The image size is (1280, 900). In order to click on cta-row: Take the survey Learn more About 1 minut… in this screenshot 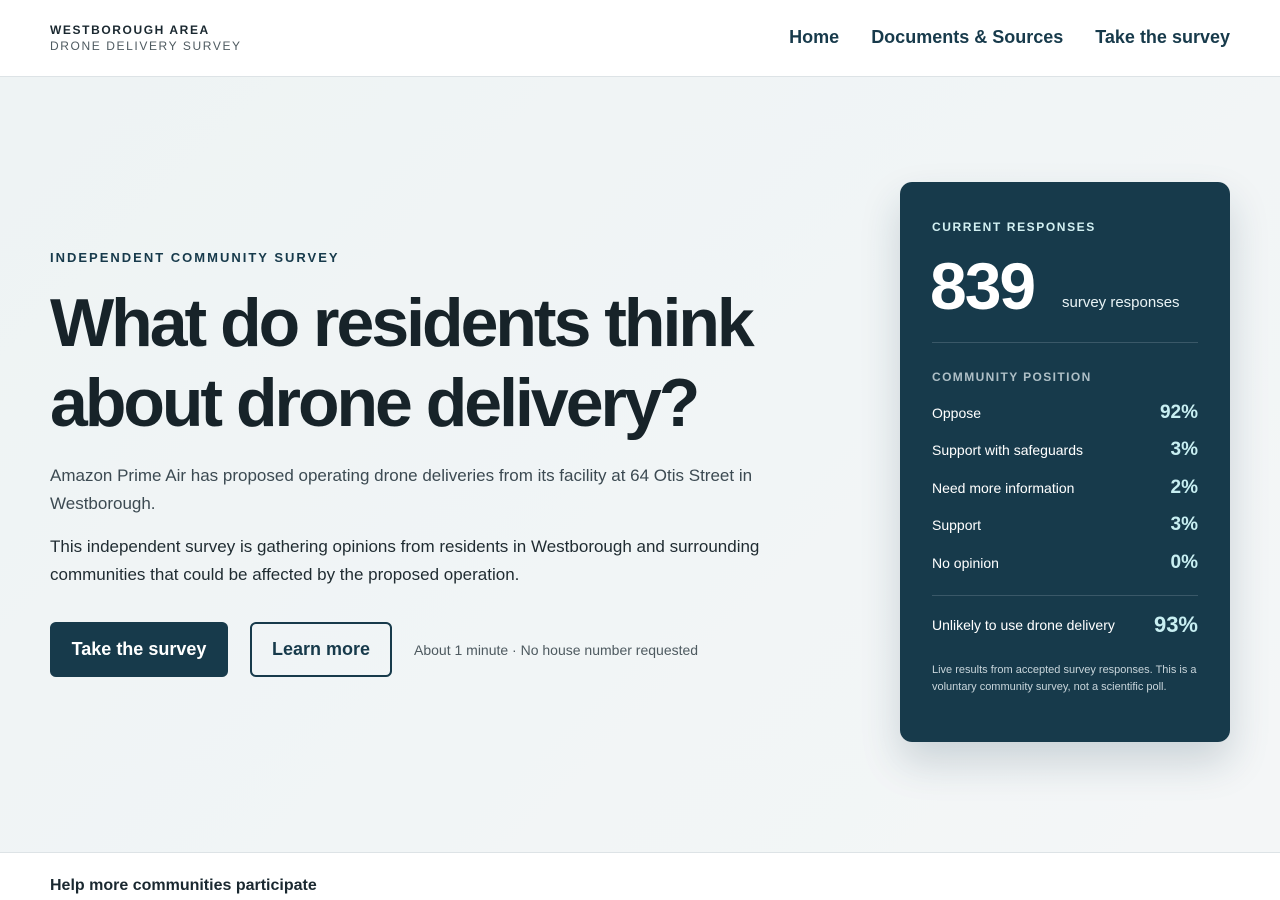, I will do `click(374, 649)`.